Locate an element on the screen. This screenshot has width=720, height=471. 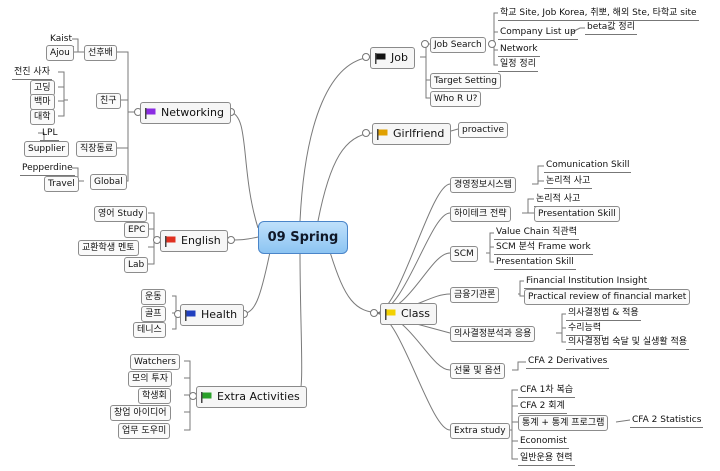
class-hitech: 하이테크 전략 is located at coordinates (480, 214).